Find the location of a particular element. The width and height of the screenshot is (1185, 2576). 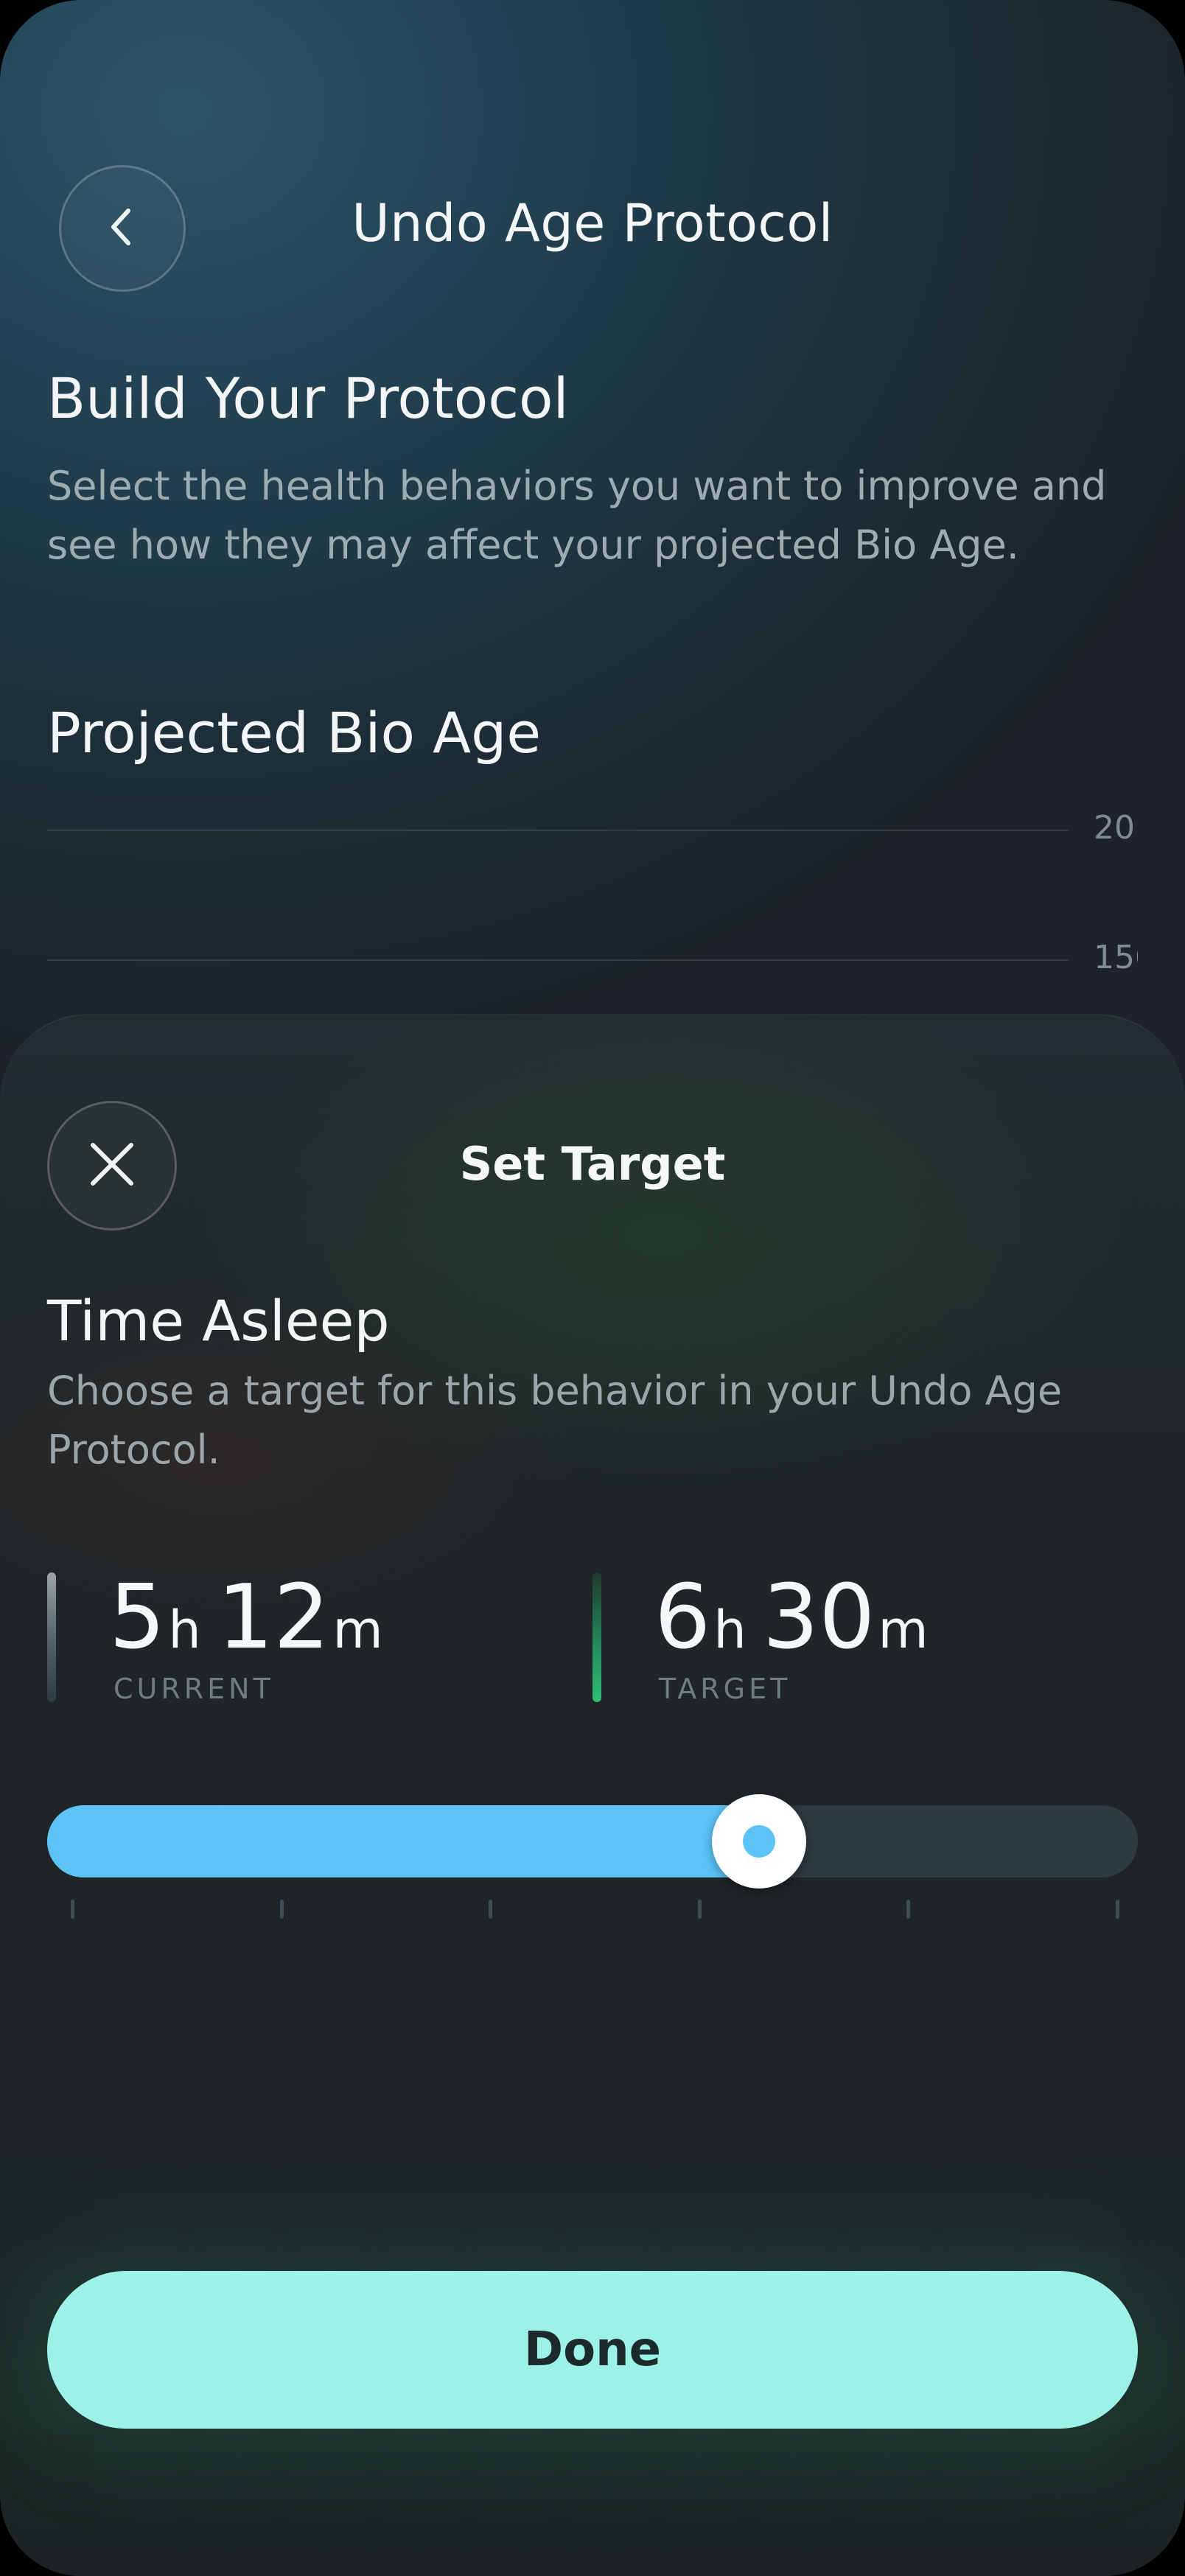

chart-tick-label: 20 is located at coordinates (1114, 828).